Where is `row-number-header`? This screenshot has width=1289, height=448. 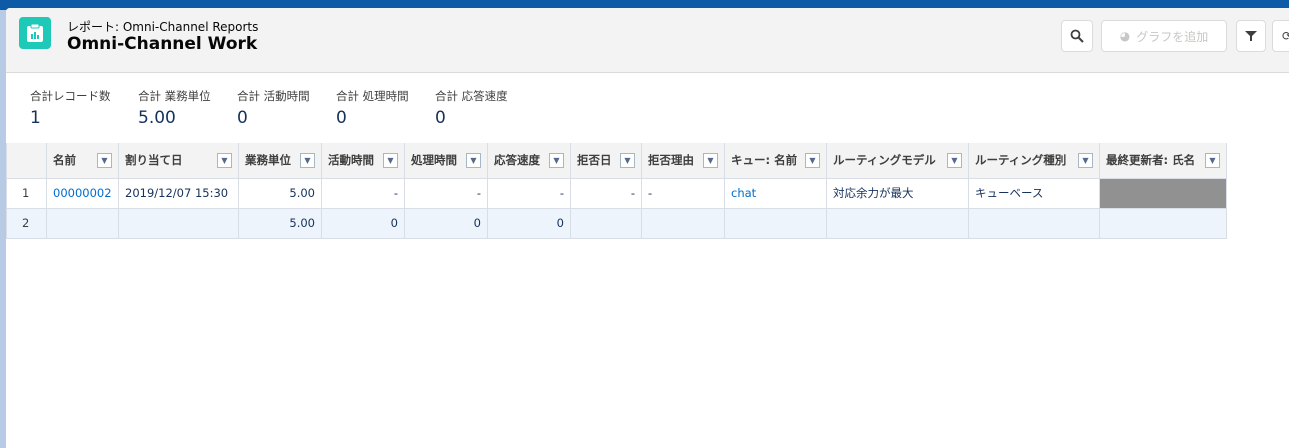
row-number-header is located at coordinates (26, 161).